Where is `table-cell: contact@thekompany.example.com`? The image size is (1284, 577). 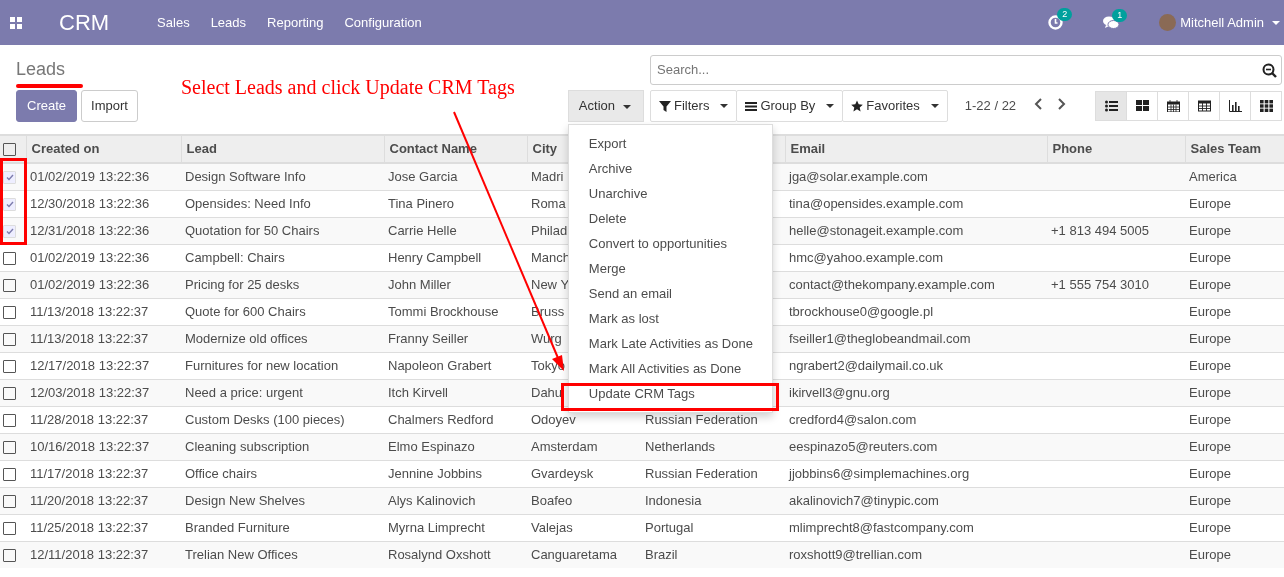
table-cell: contact@thekompany.example.com is located at coordinates (892, 284).